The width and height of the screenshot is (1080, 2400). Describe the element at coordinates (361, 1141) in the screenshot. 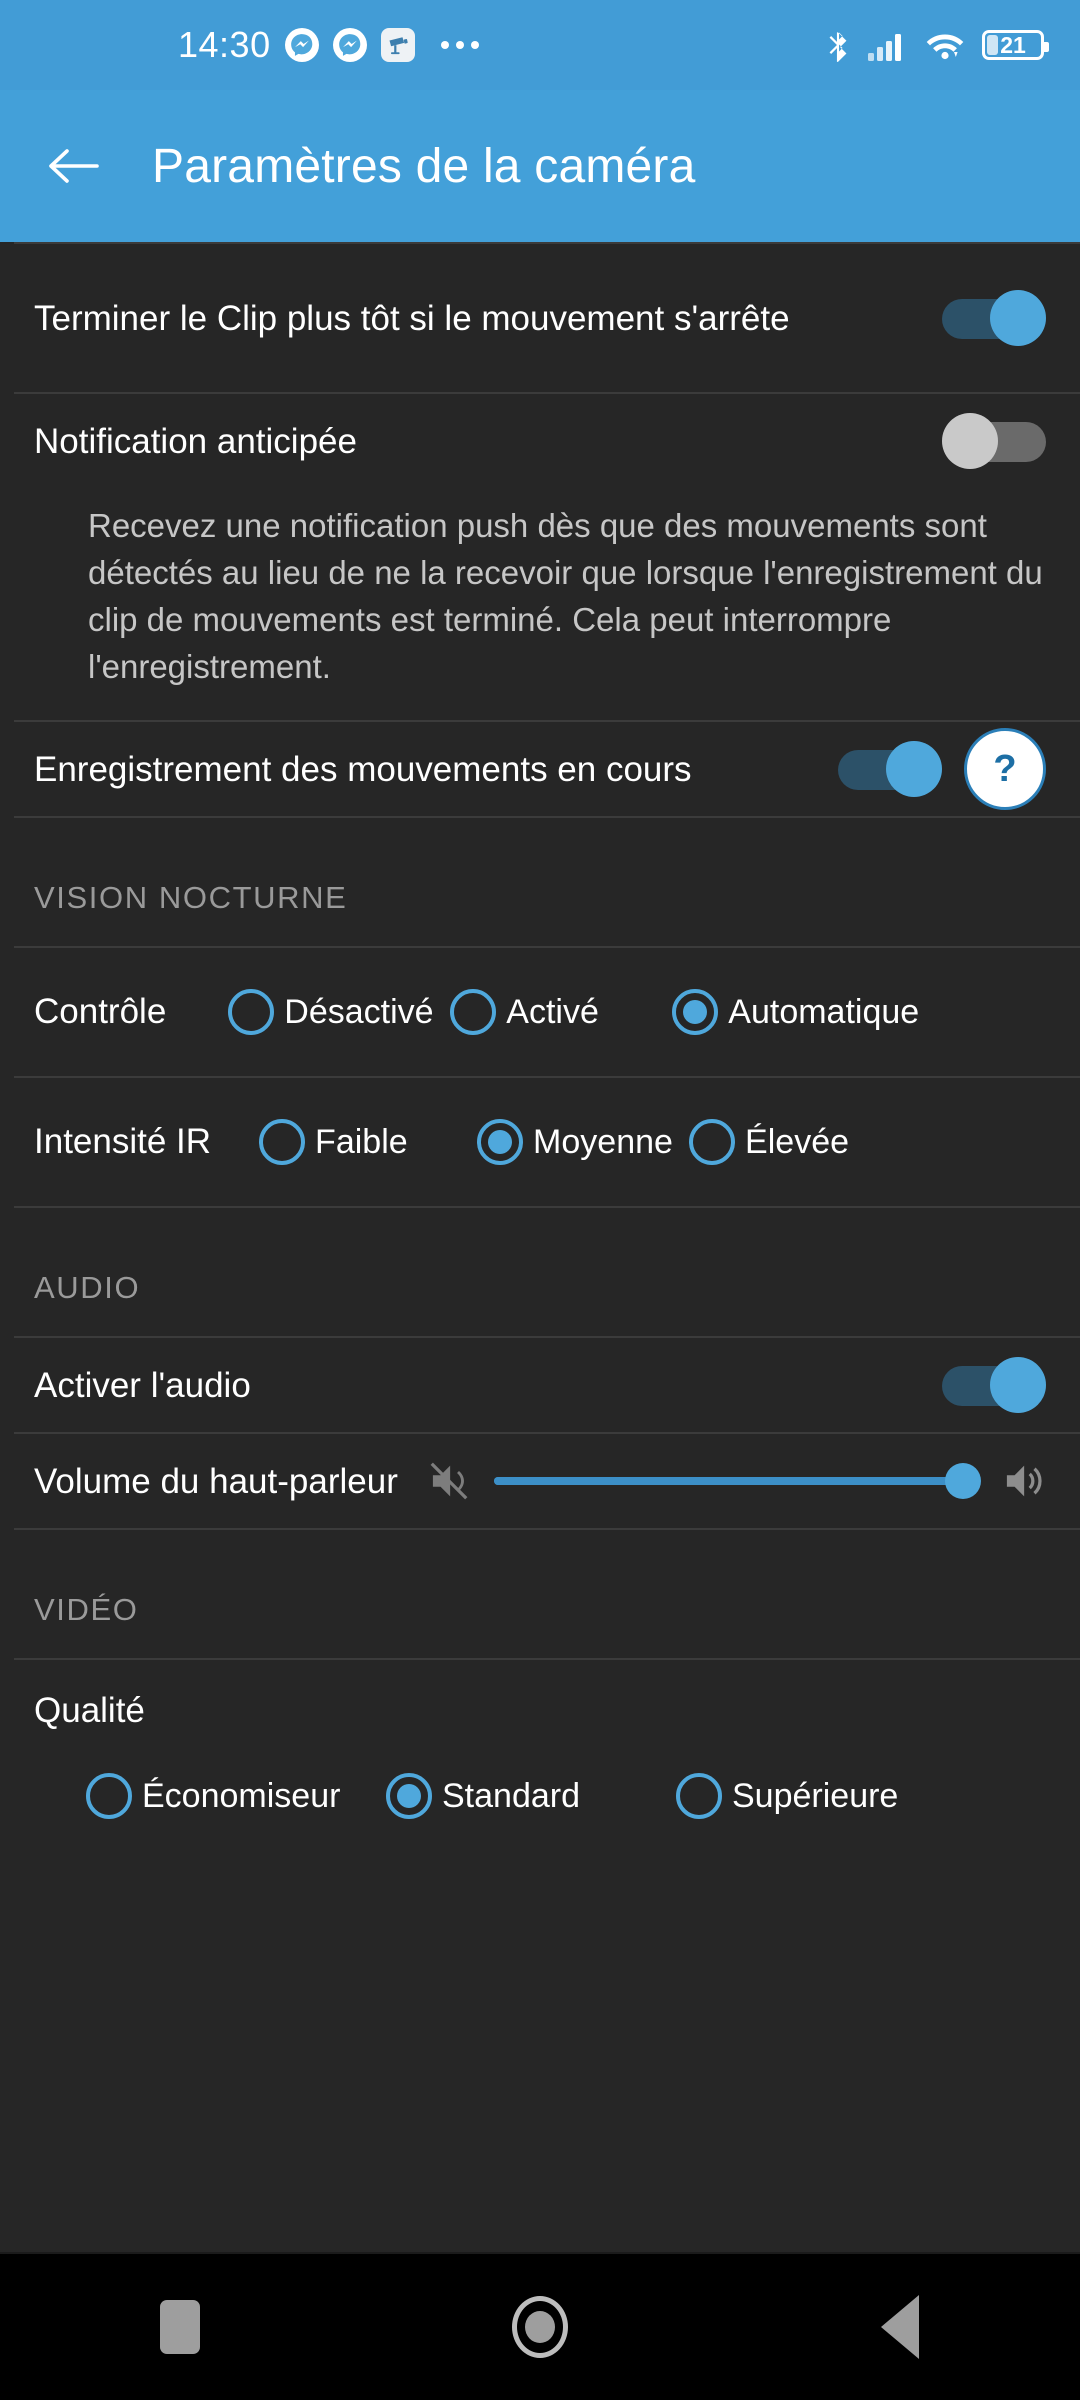

I see `radio-label: Faible` at that location.